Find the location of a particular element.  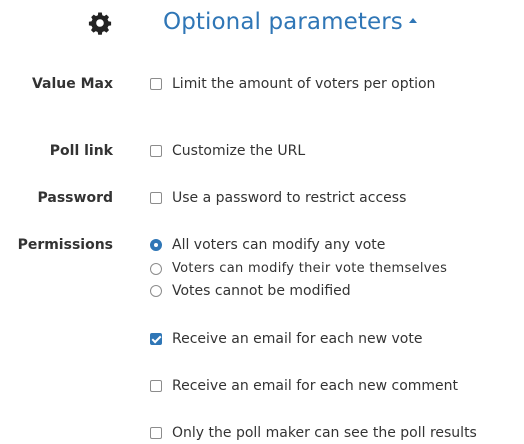

optional-parameters-header: Optional parameters is located at coordinates (262, 27).